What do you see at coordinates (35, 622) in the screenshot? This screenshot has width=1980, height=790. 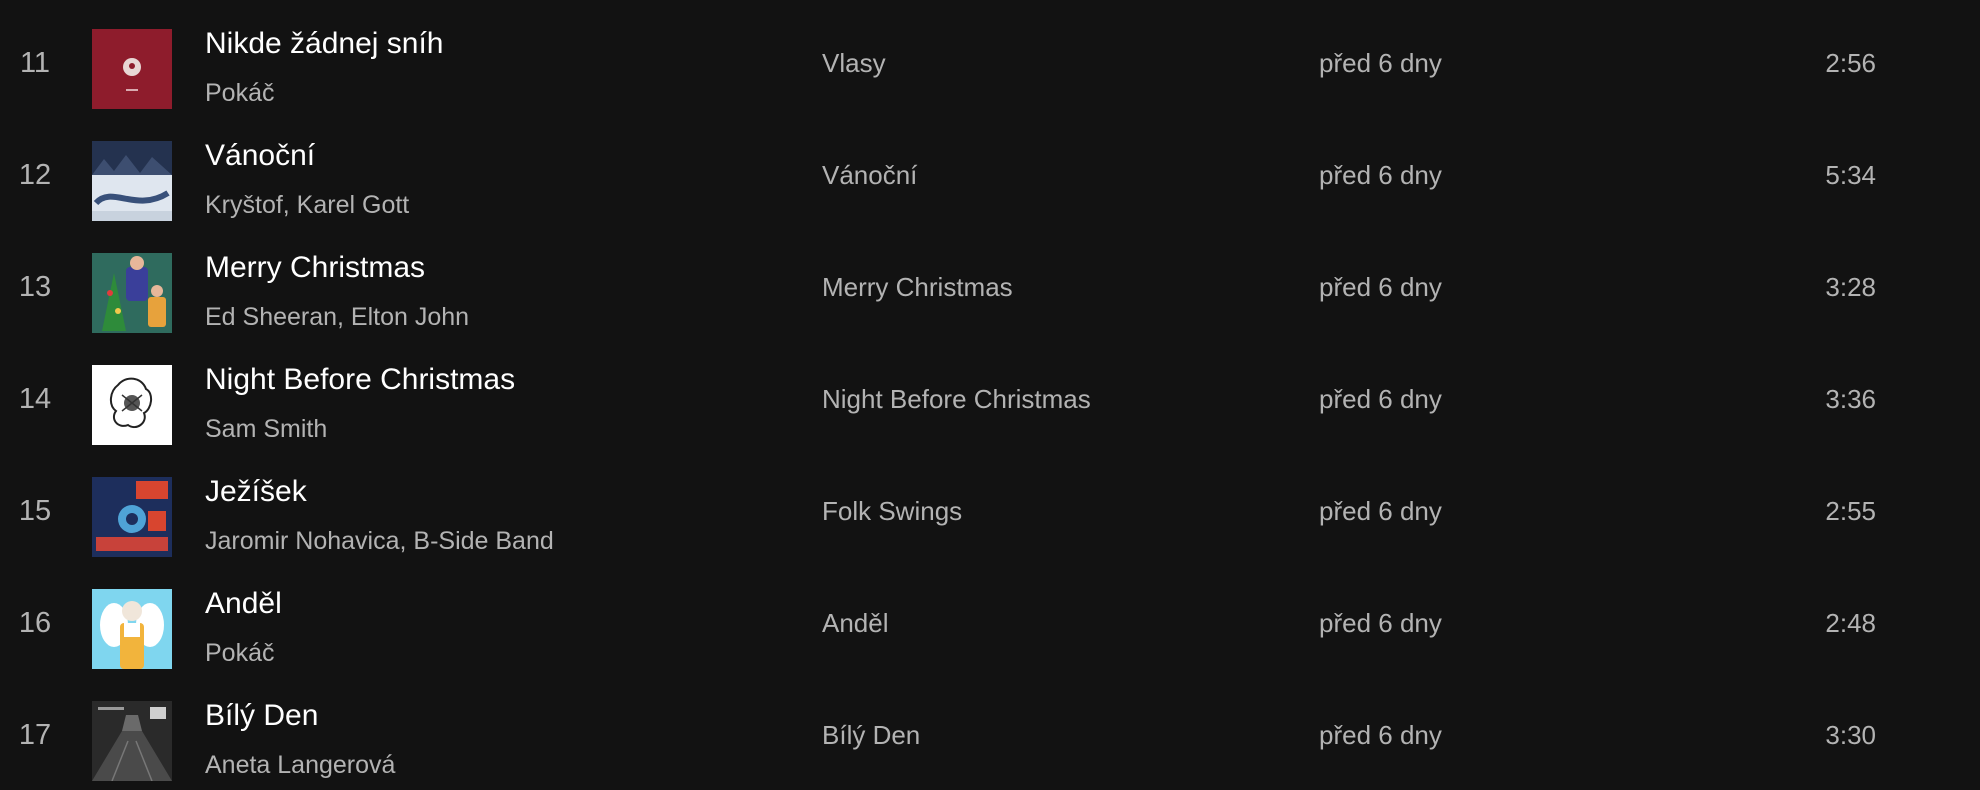 I see `track-number: 16` at bounding box center [35, 622].